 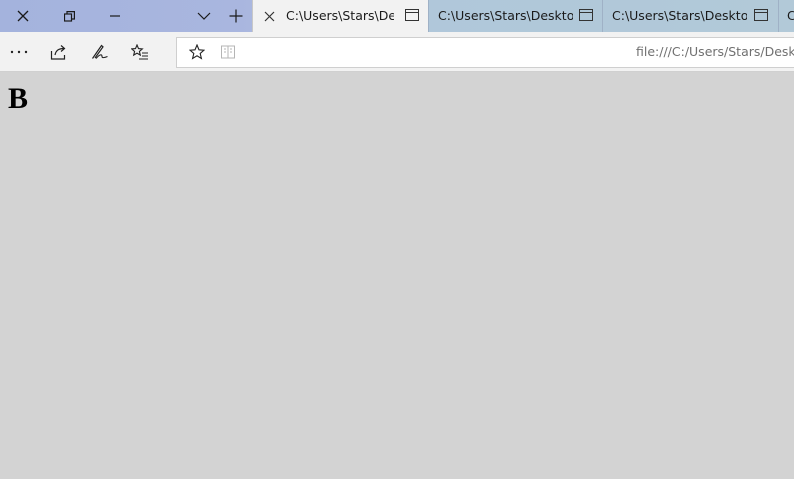 I want to click on star-icon, so click(x=197, y=52).